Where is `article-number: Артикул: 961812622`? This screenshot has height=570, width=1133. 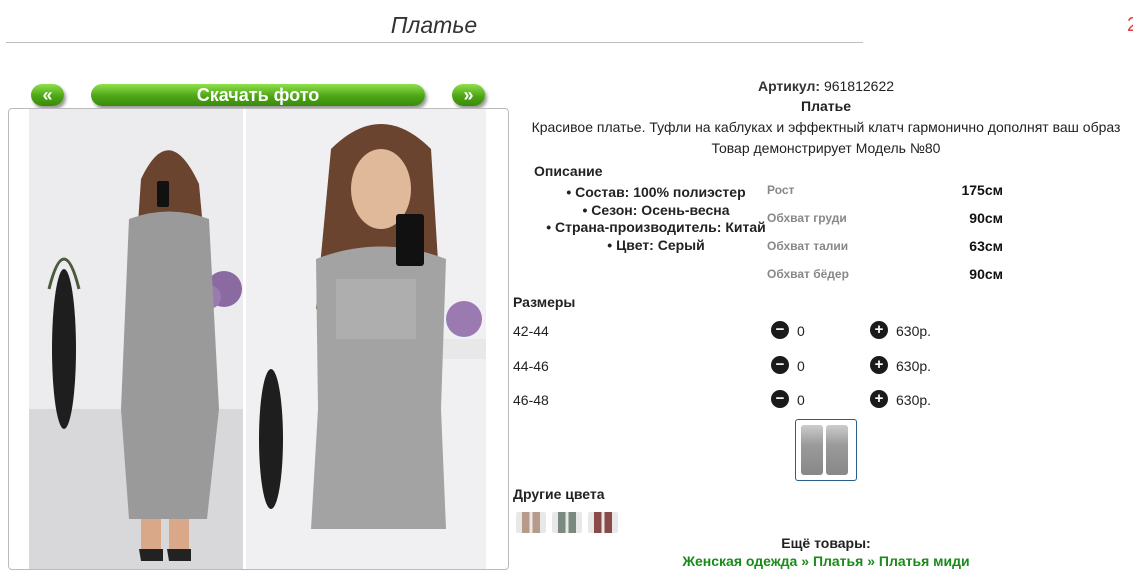
article-number: Артикул: 961812622 is located at coordinates (826, 86).